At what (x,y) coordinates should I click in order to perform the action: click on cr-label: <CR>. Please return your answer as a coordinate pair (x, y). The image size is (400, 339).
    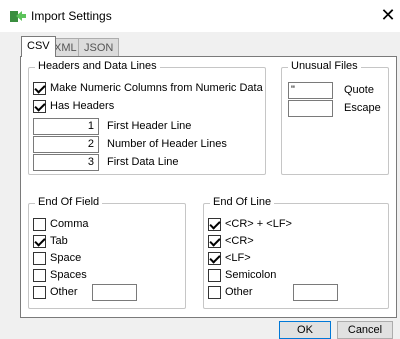
    Looking at the image, I should click on (239, 241).